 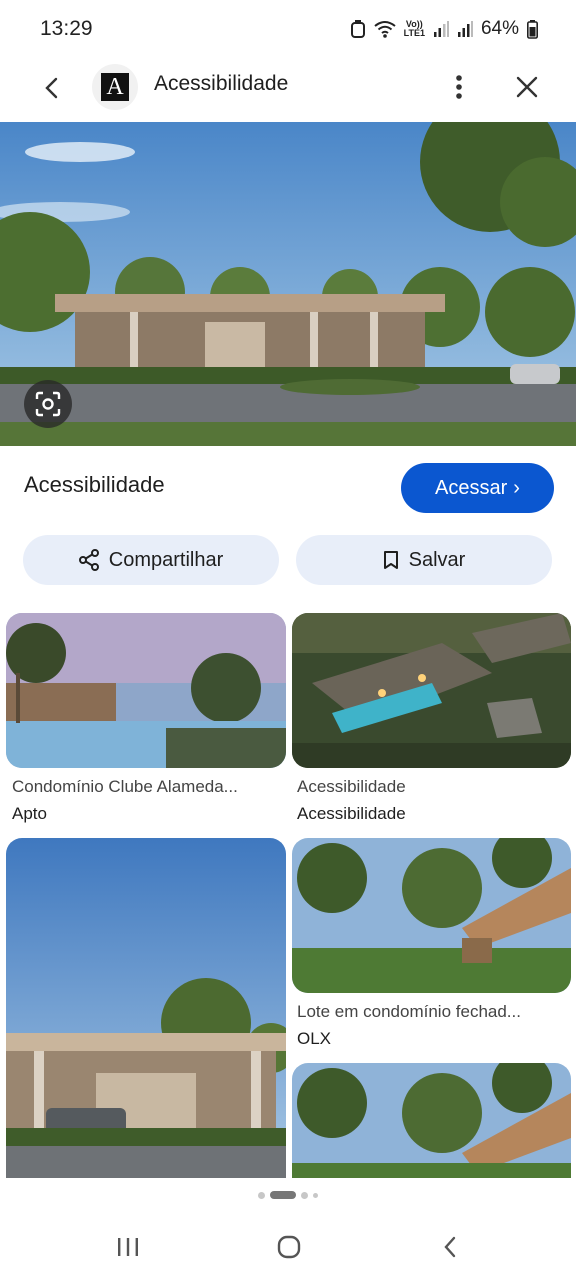 What do you see at coordinates (437, 559) in the screenshot?
I see `save-button-label: Salvar` at bounding box center [437, 559].